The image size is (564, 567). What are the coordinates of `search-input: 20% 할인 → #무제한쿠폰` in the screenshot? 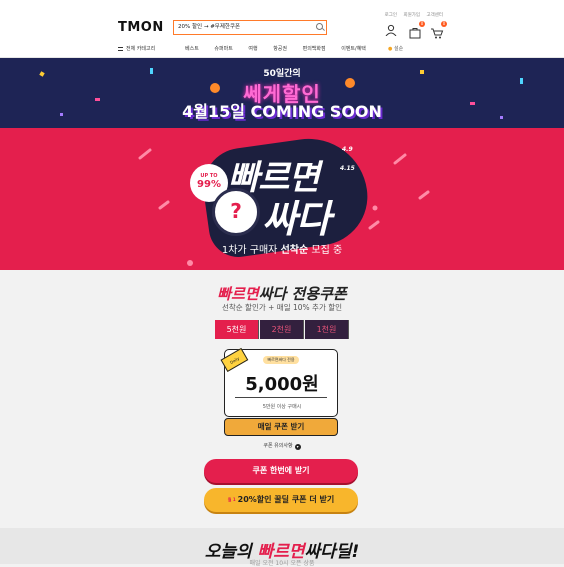 It's located at (250, 27).